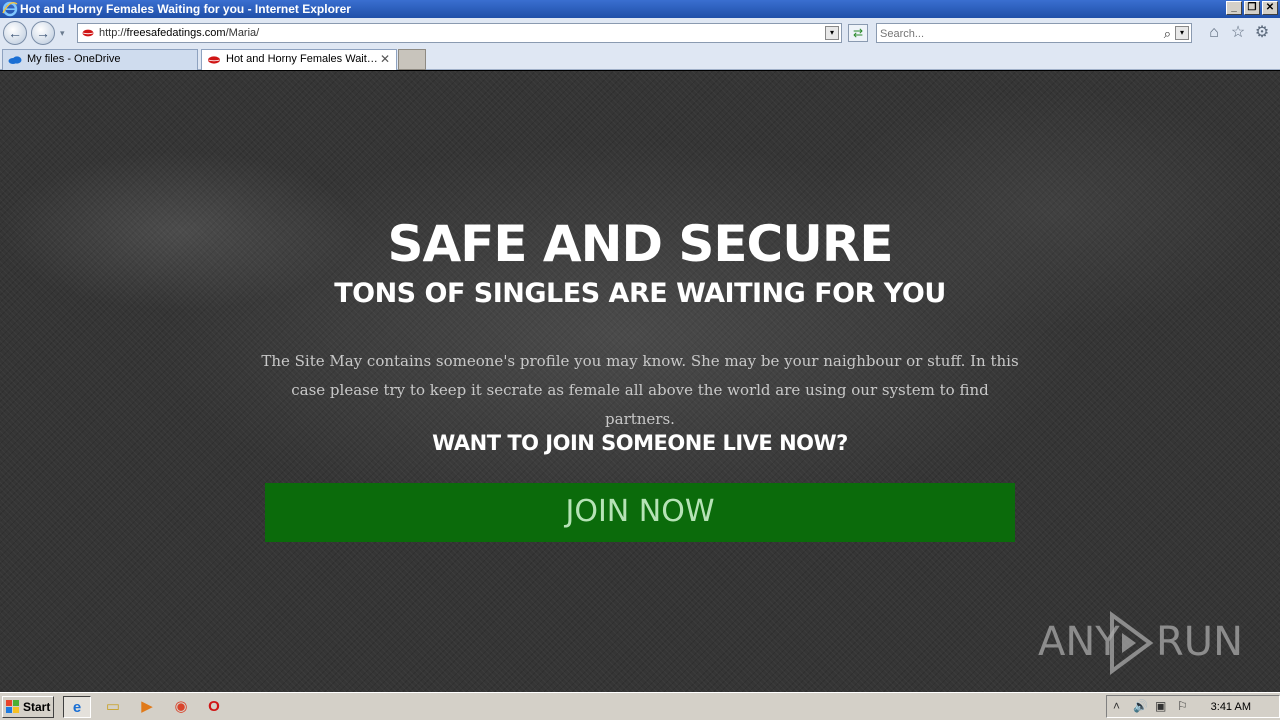 The height and width of the screenshot is (720, 1280). Describe the element at coordinates (1140, 706) in the screenshot. I see `volume-icon: 🔊` at that location.